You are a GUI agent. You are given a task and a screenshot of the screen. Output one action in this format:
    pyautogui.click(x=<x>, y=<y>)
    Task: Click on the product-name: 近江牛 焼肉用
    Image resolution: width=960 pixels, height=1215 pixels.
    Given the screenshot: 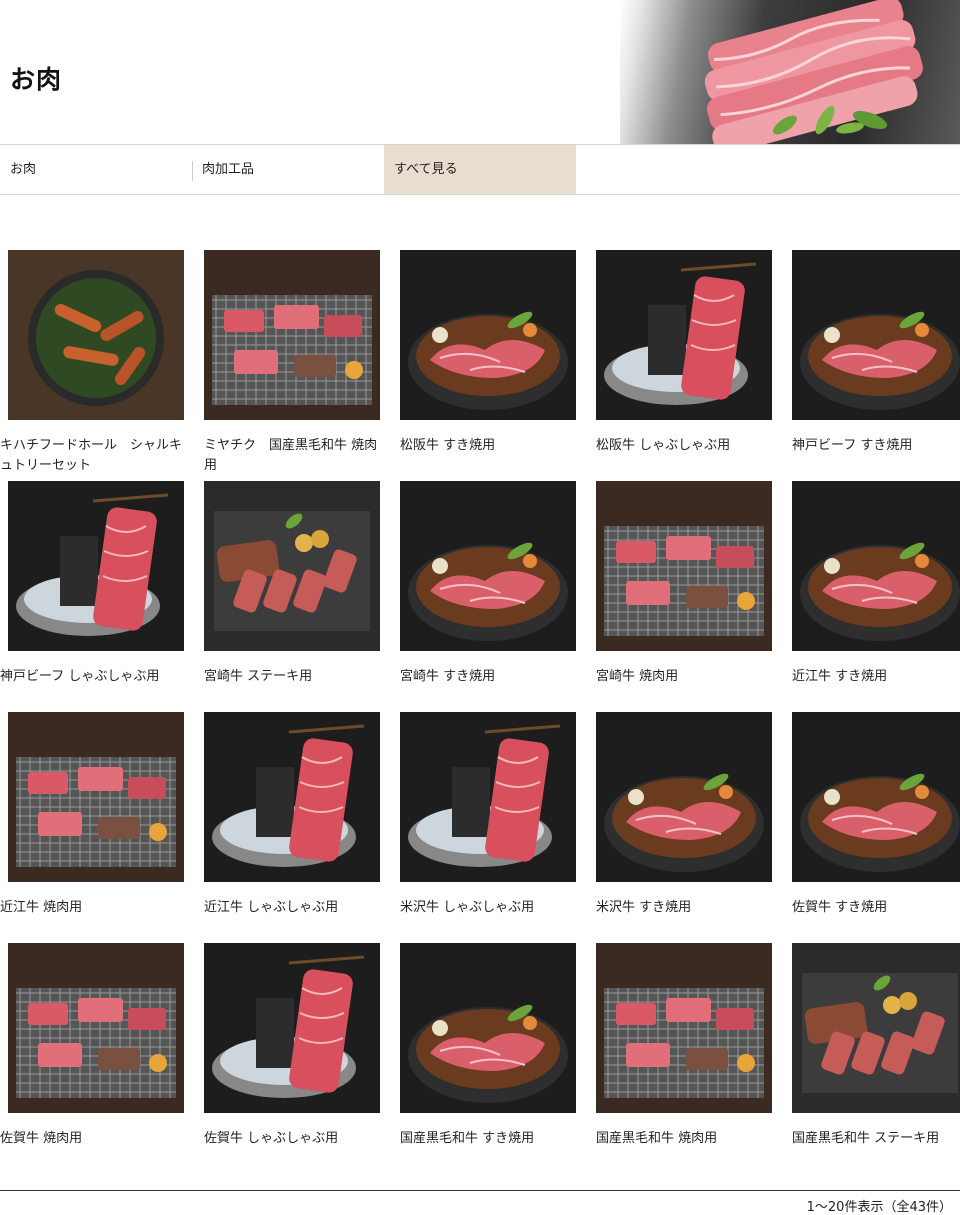 What is the action you would take?
    pyautogui.click(x=92, y=908)
    